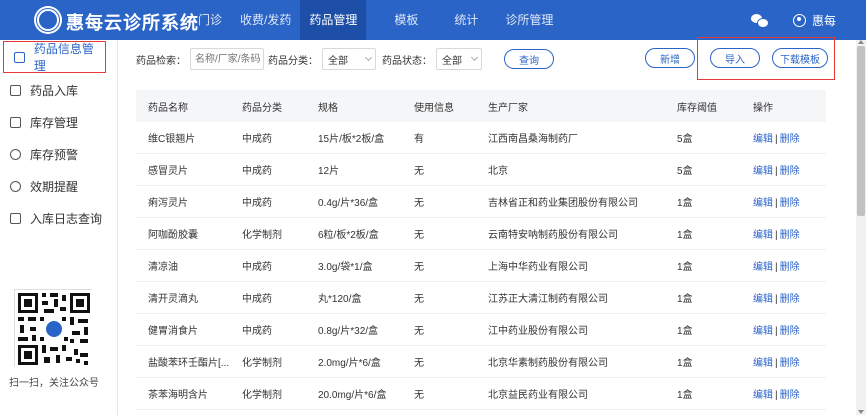 Image resolution: width=866 pixels, height=415 pixels. I want to click on table-cell: 中成药, so click(257, 267).